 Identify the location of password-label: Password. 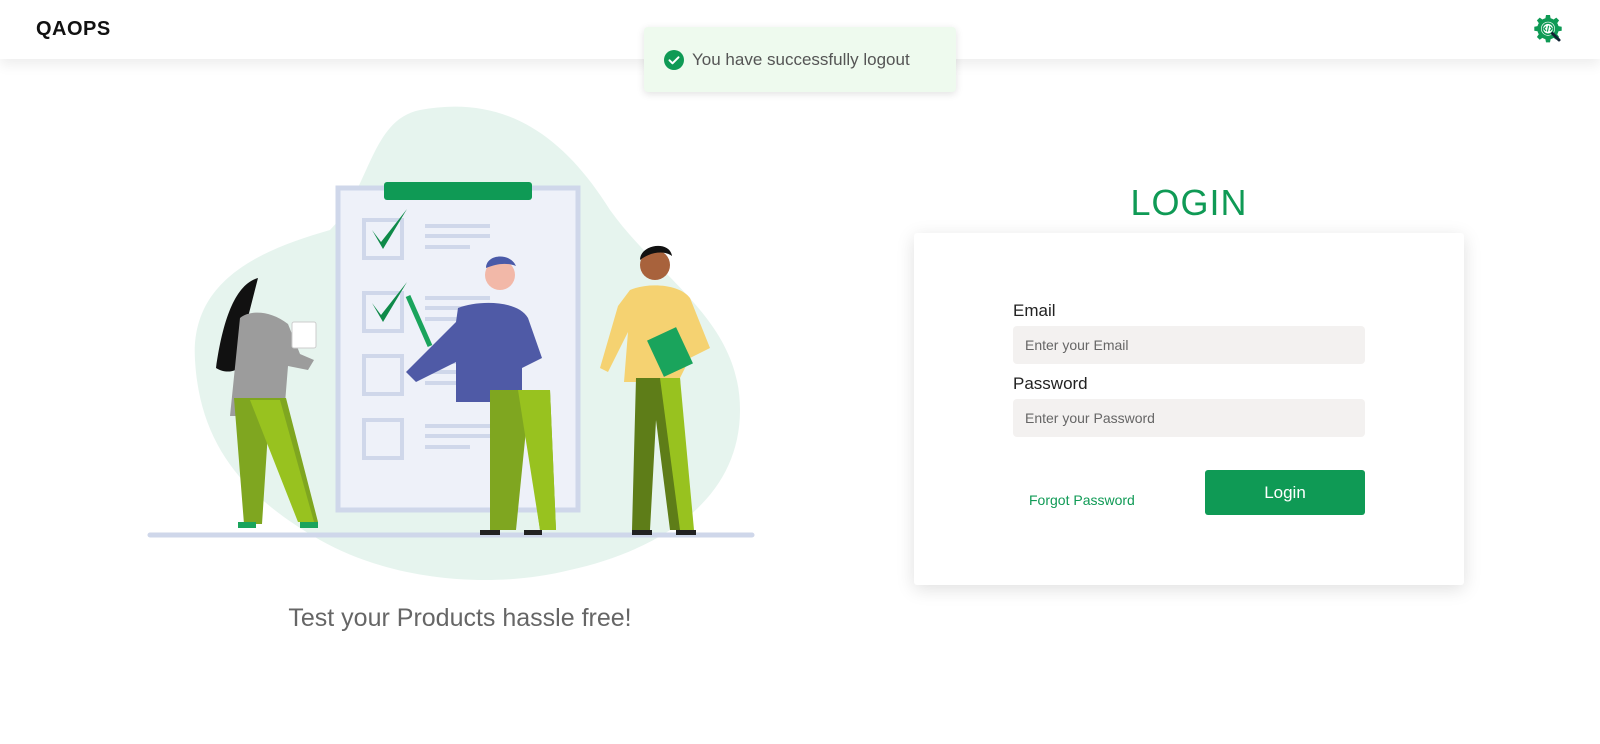
(1050, 383).